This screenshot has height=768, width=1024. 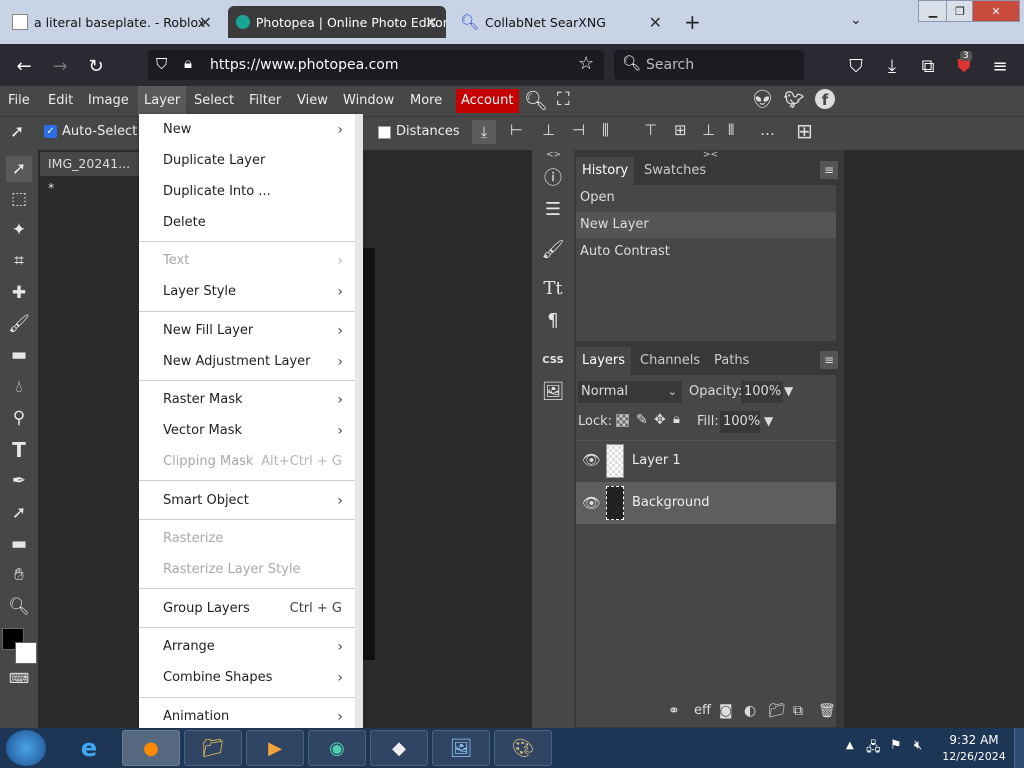 What do you see at coordinates (89, 748) in the screenshot?
I see `internet-explorer-icon: e` at bounding box center [89, 748].